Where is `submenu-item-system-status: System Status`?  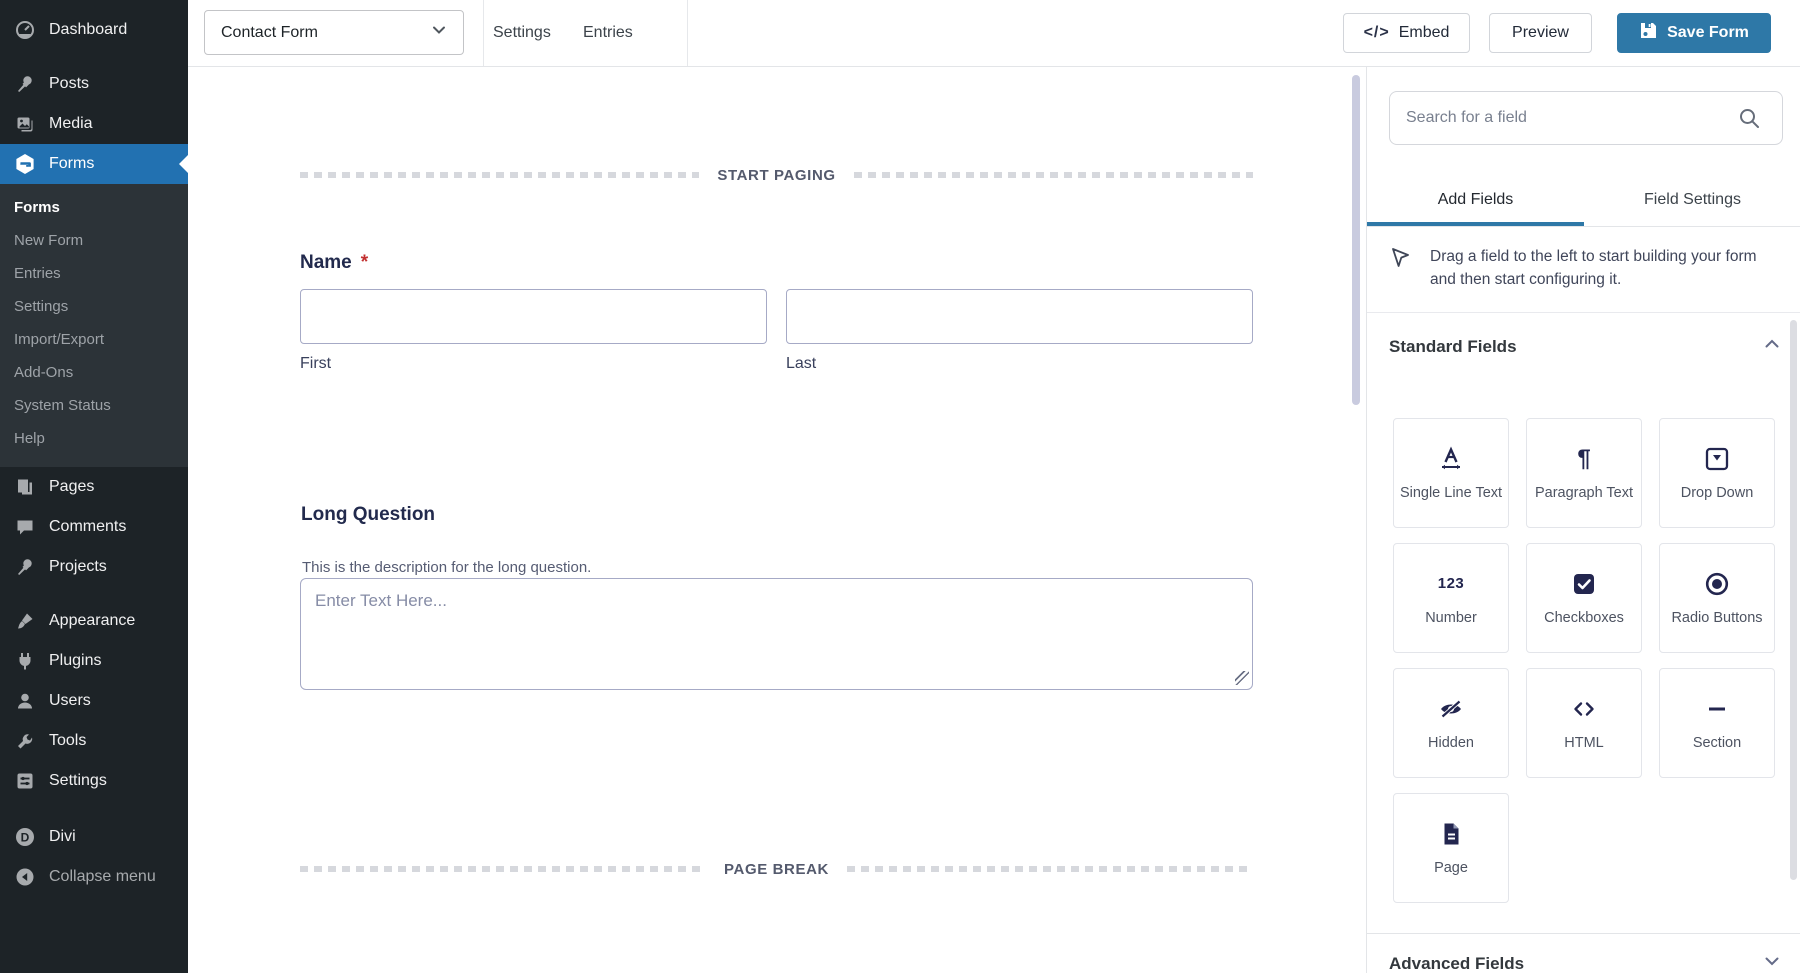 submenu-item-system-status: System Status is located at coordinates (94, 405).